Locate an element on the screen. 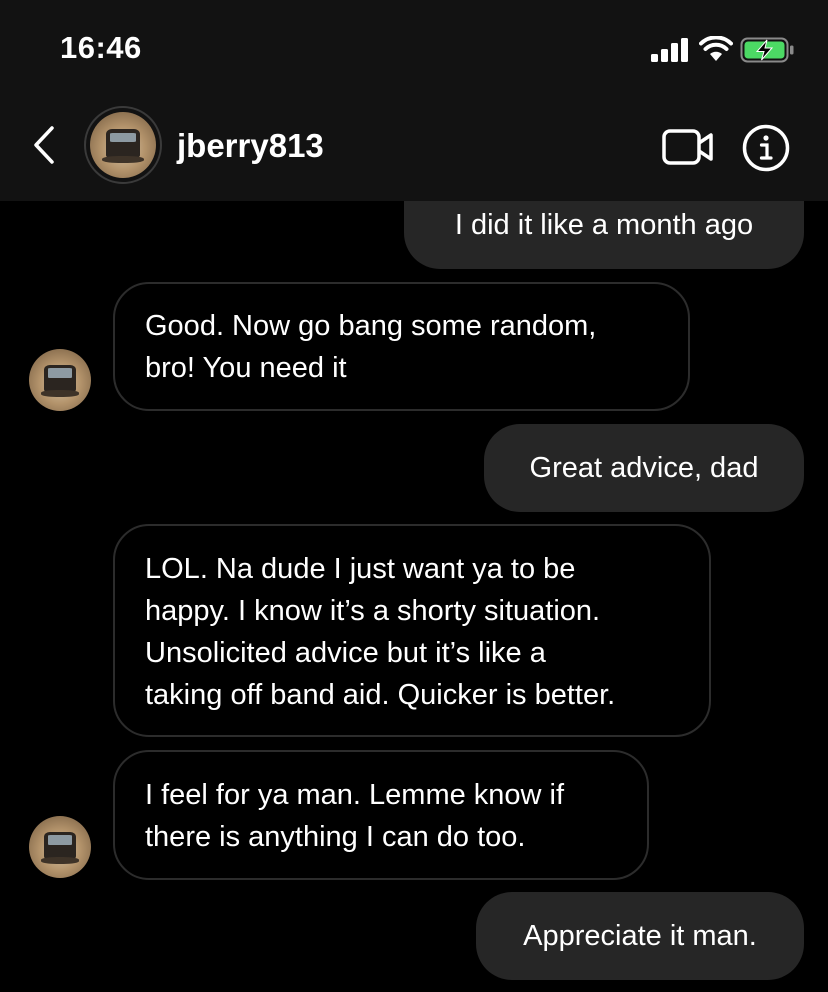 The height and width of the screenshot is (992, 828). message-line: happy. I know it’s a shorty situation. is located at coordinates (373, 611).